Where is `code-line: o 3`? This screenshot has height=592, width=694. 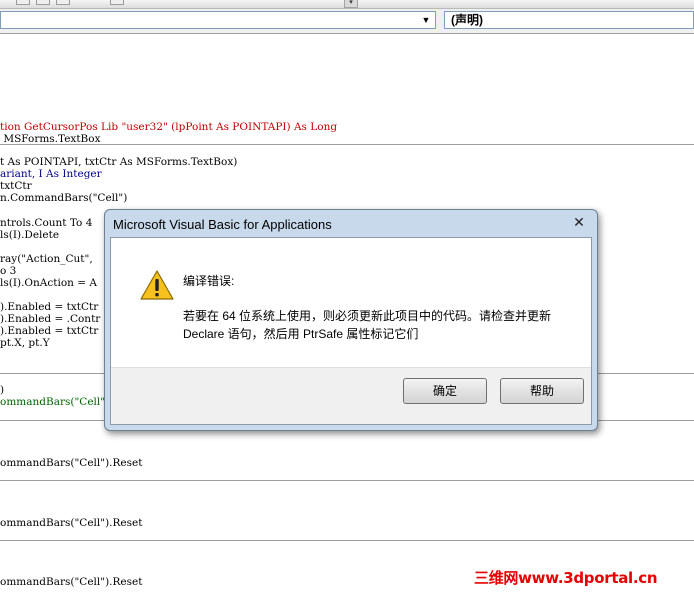
code-line: o 3 is located at coordinates (8, 271).